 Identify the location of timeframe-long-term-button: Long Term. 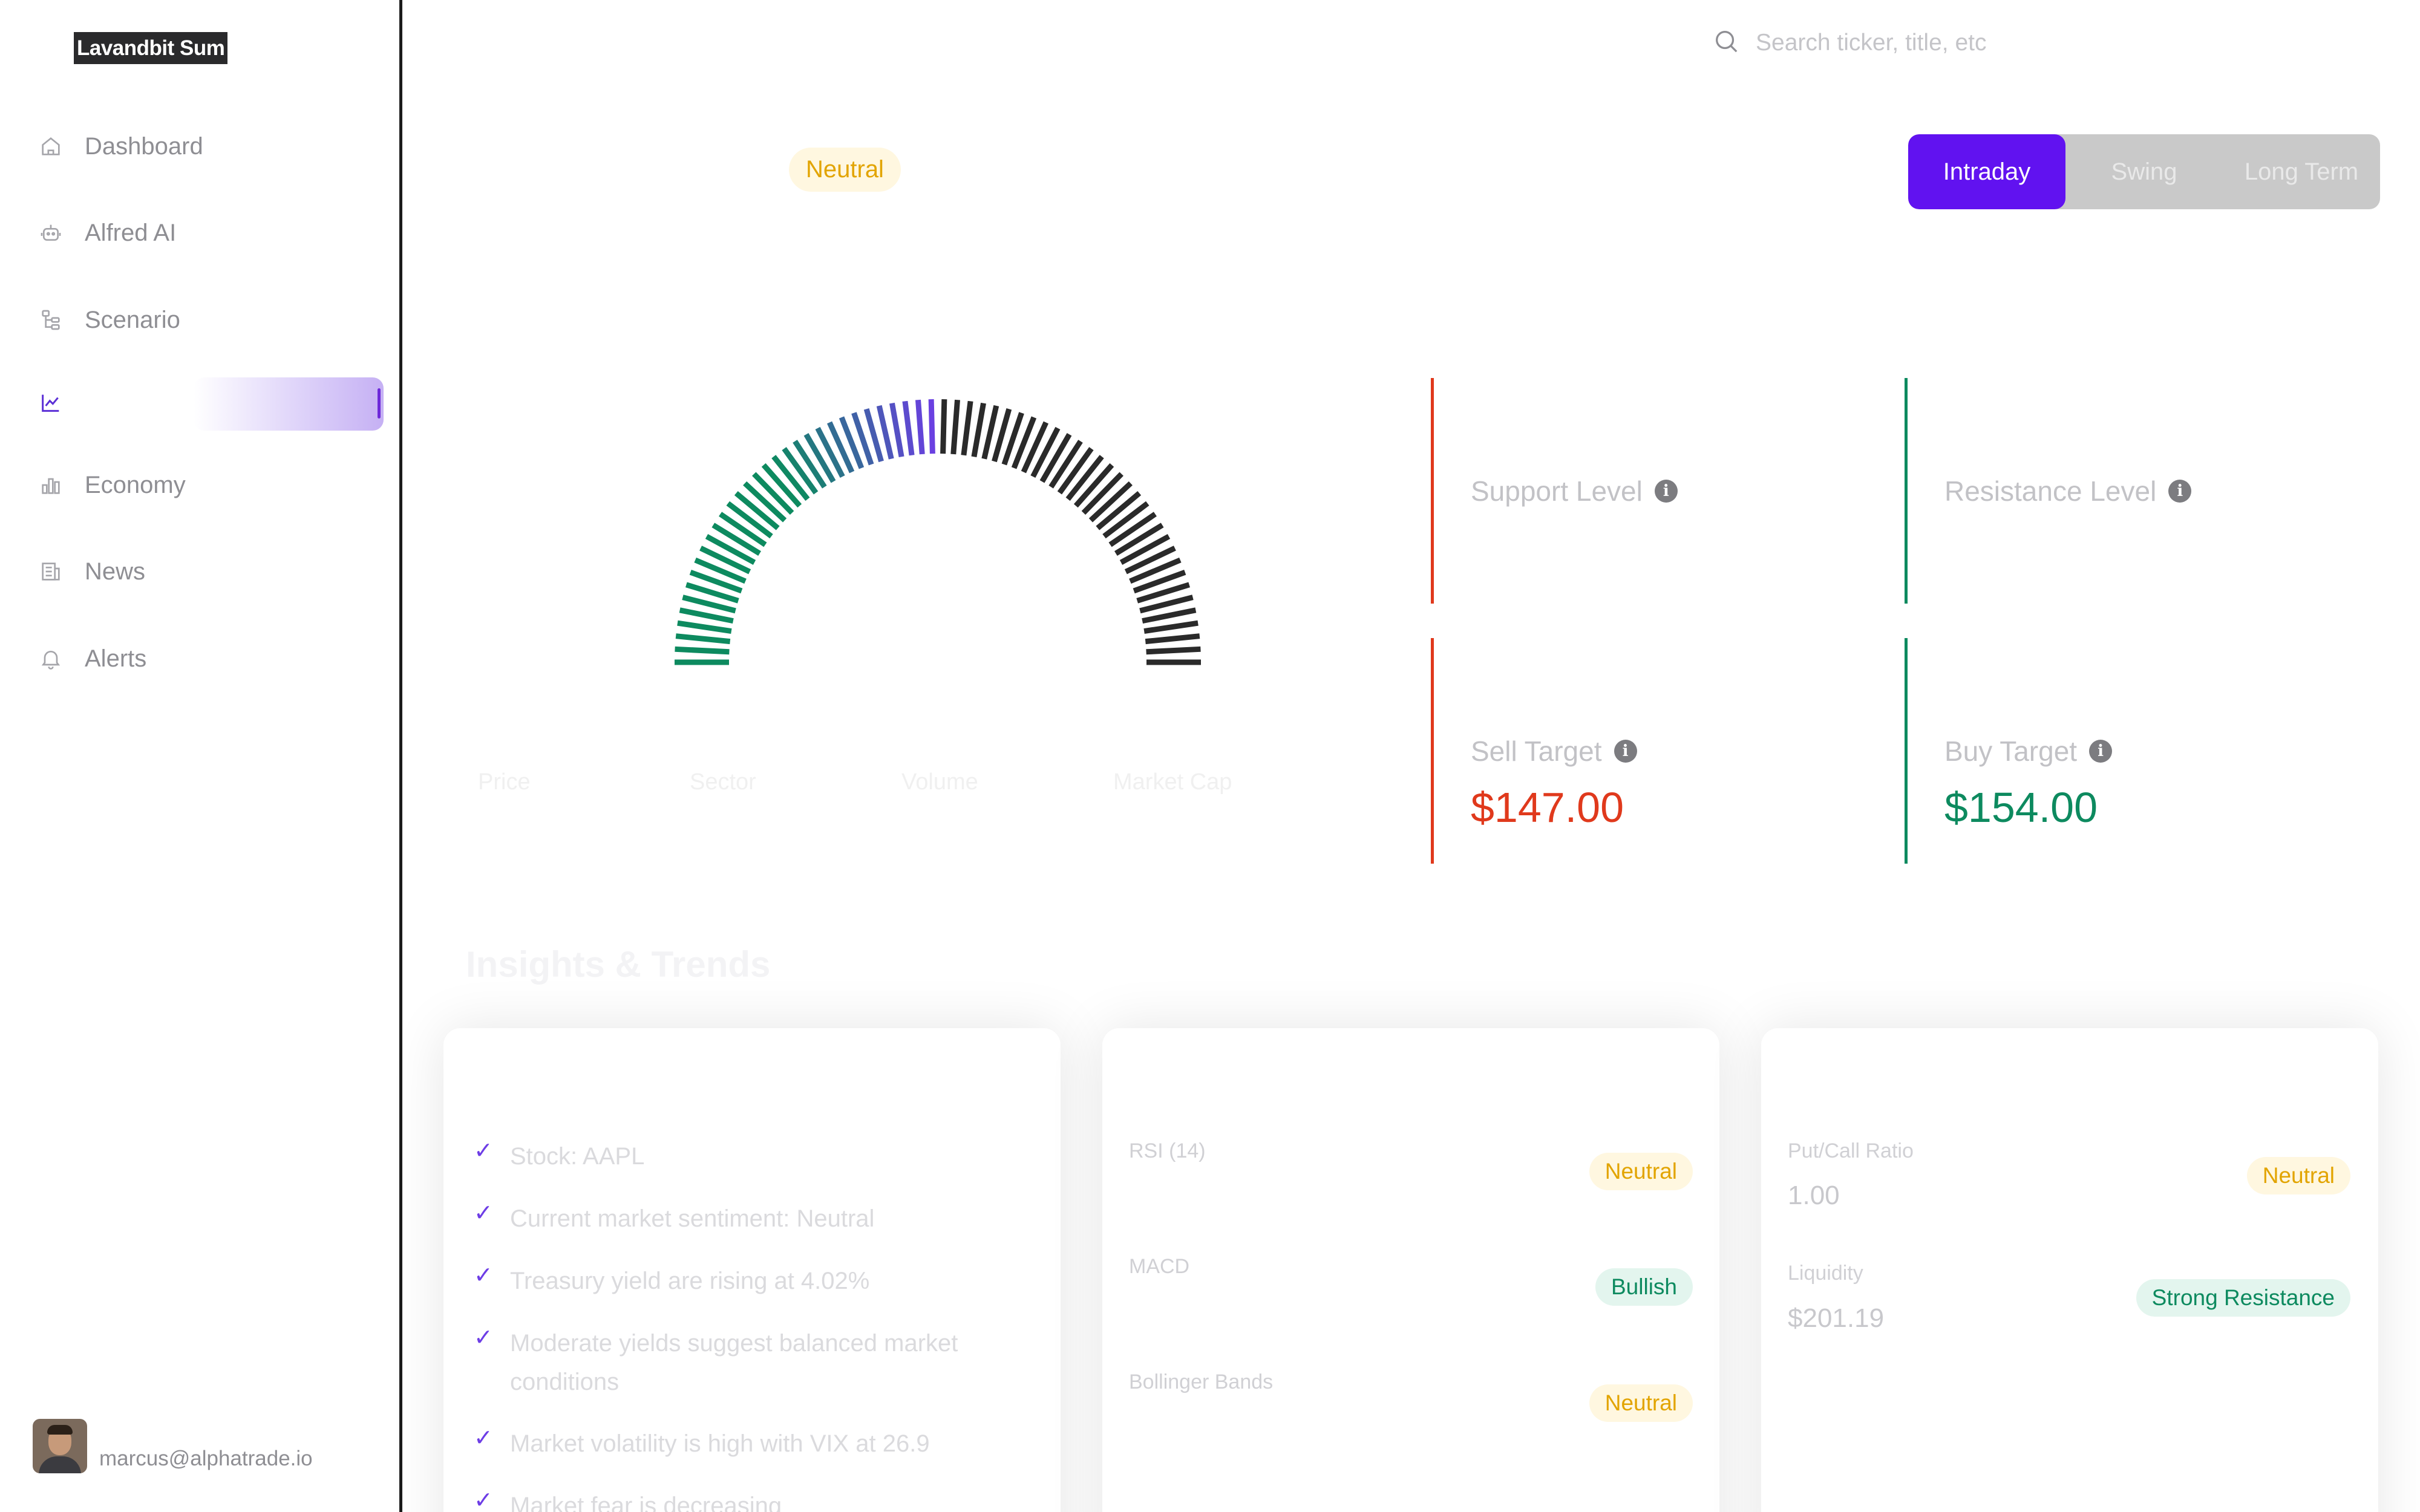
(2301, 172).